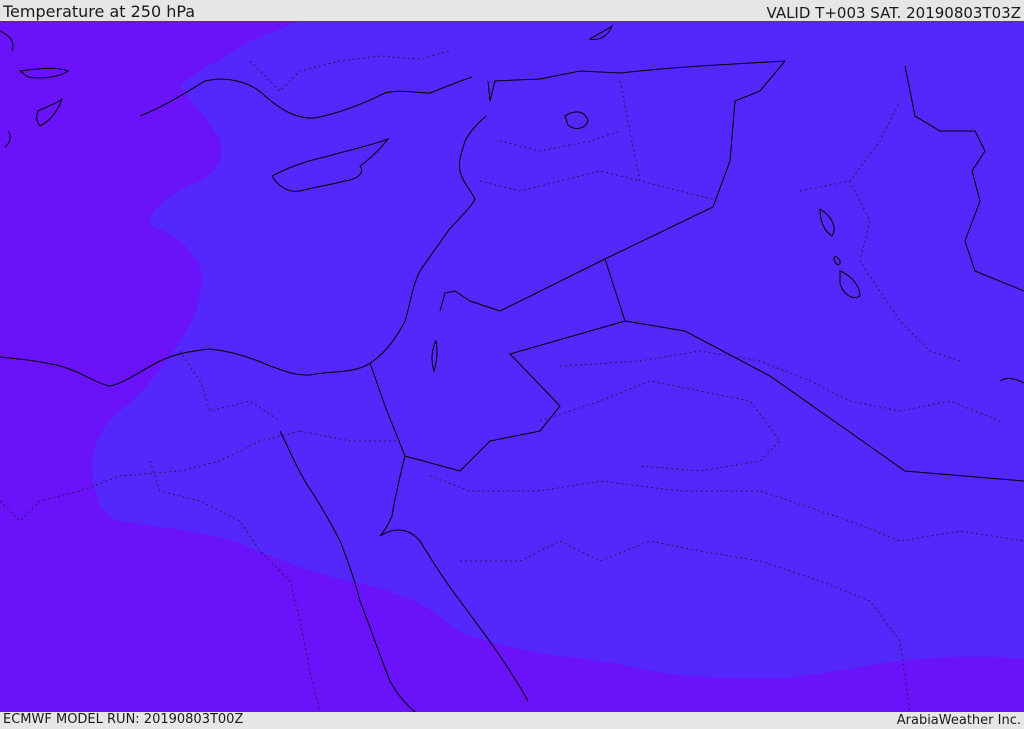  What do you see at coordinates (99, 11) in the screenshot?
I see `map-title: Temperature at 250 hPa` at bounding box center [99, 11].